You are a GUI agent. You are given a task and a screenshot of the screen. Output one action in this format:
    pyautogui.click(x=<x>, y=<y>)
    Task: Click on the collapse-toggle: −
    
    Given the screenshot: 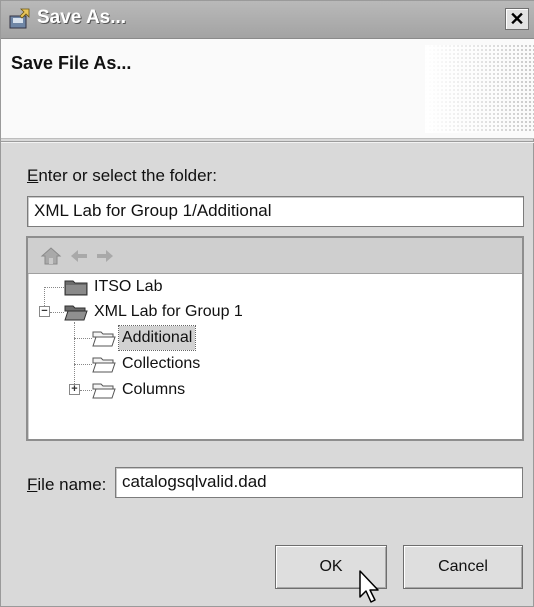 What is the action you would take?
    pyautogui.click(x=44, y=311)
    